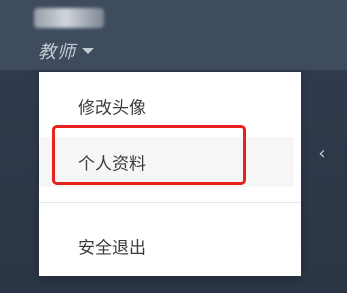 The image size is (347, 293). What do you see at coordinates (57, 52) in the screenshot?
I see `role-label-text: 教师` at bounding box center [57, 52].